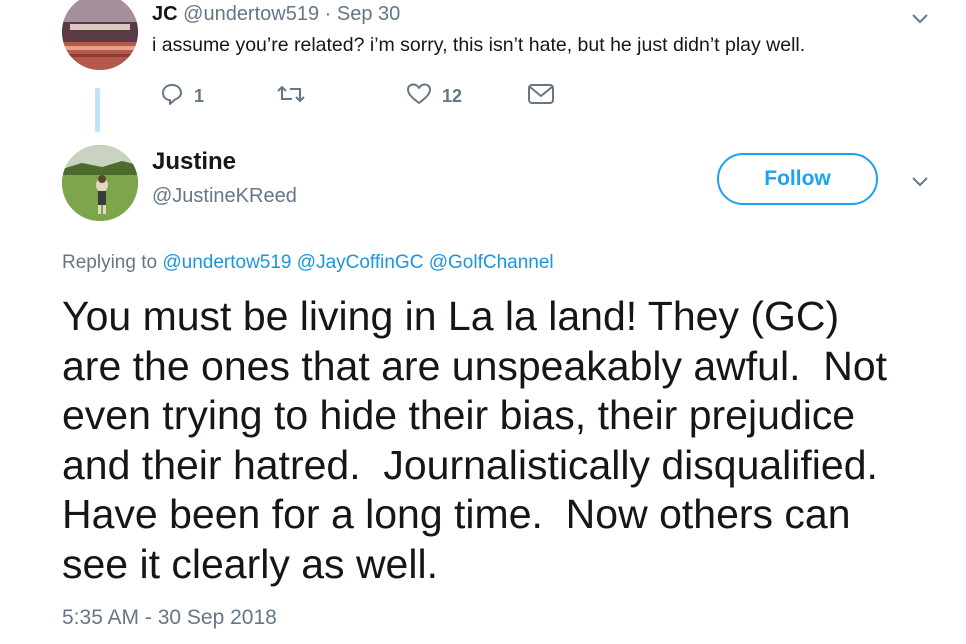 This screenshot has width=966, height=644. I want to click on thread-connector-line, so click(97, 110).